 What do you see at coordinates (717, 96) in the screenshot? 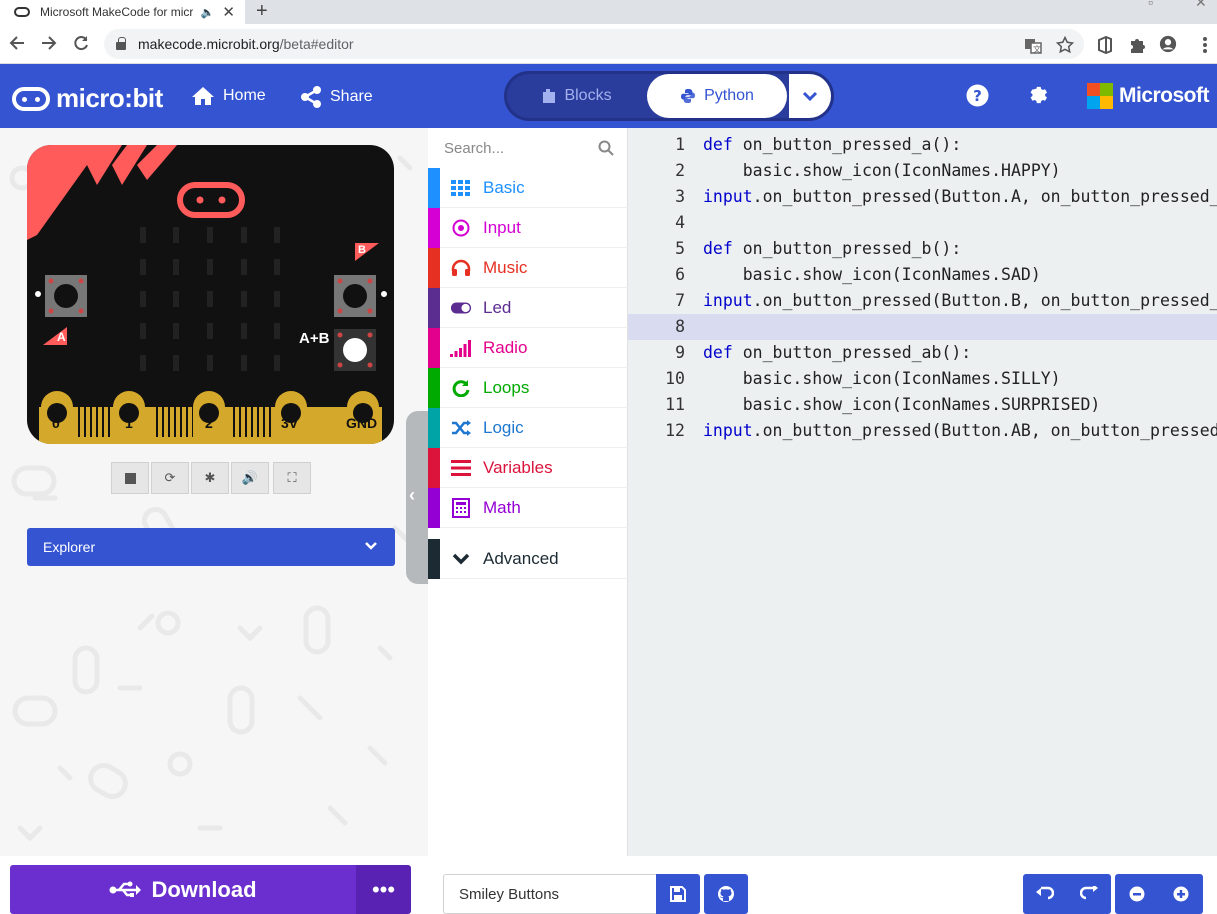
I see `python-tab: Python` at bounding box center [717, 96].